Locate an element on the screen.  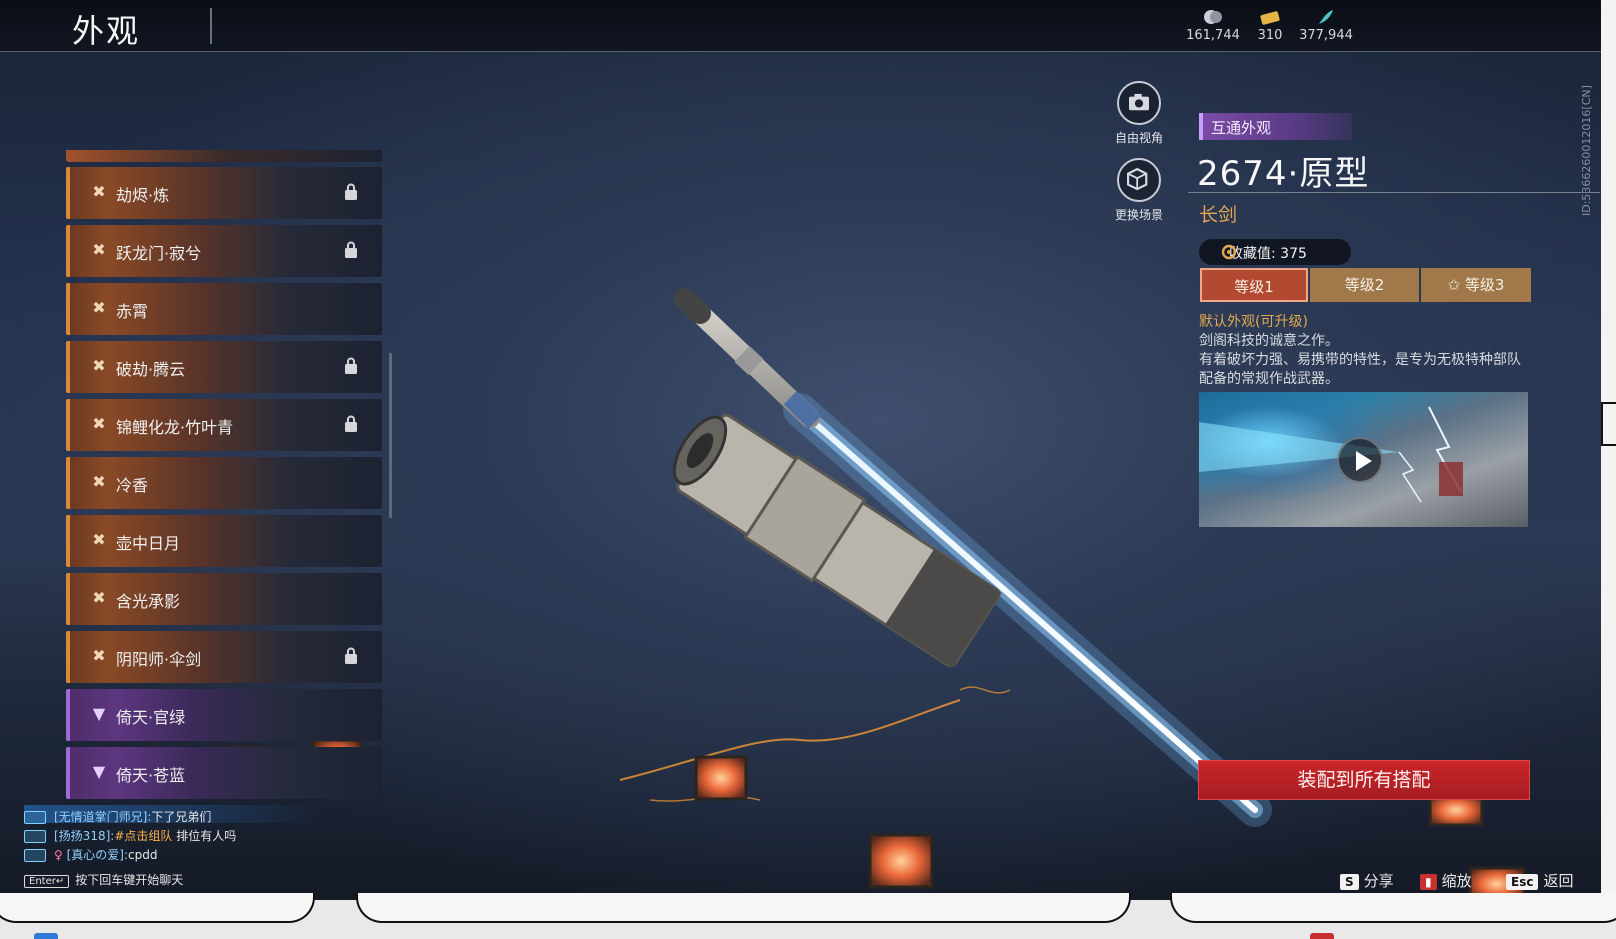
list-item-partial is located at coordinates (224, 156).